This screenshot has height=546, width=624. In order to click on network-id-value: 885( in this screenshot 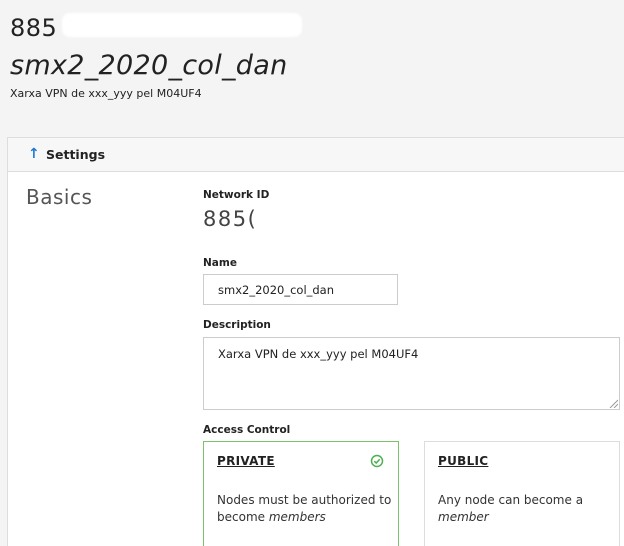, I will do `click(230, 219)`.